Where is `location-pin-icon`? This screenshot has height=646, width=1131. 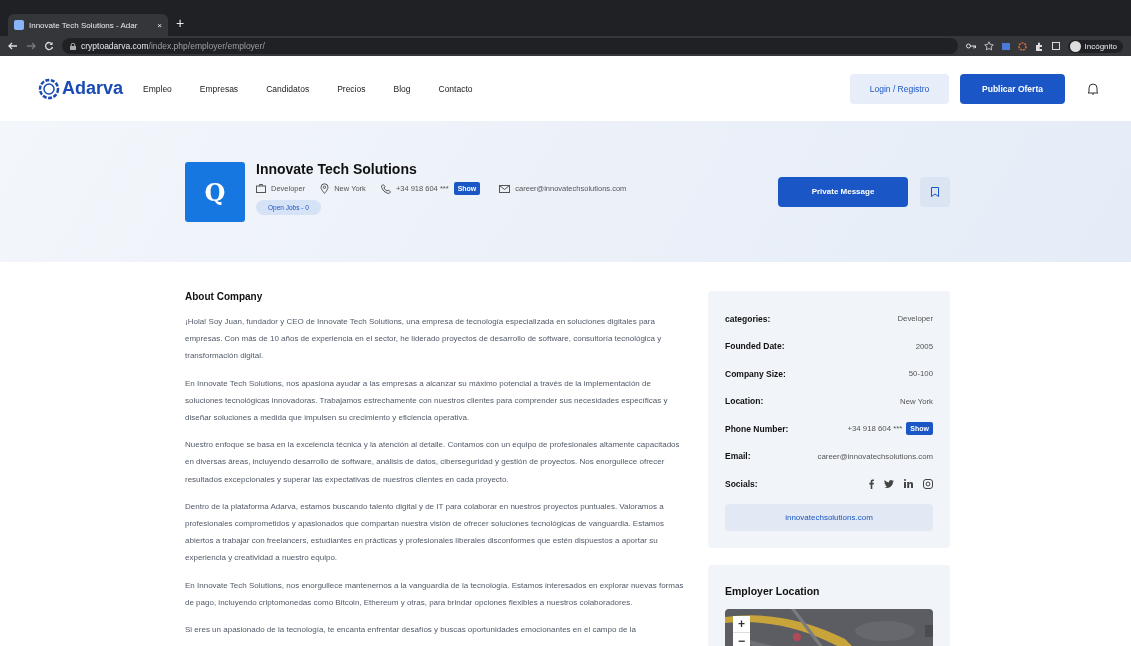 location-pin-icon is located at coordinates (325, 188).